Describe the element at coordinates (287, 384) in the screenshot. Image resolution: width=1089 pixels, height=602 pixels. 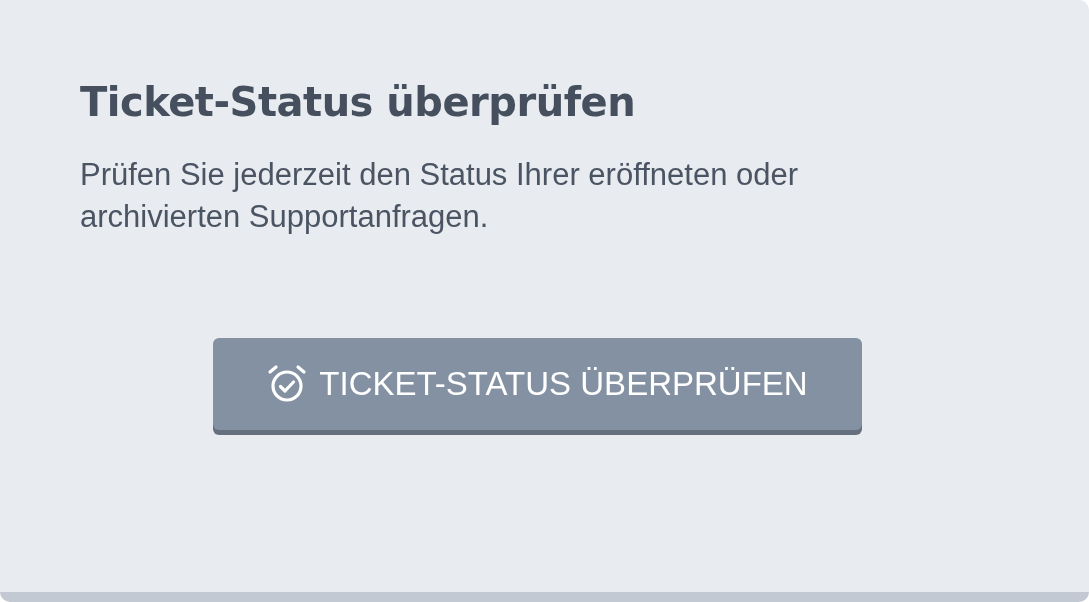
I see `alarm-clock-check-icon` at that location.